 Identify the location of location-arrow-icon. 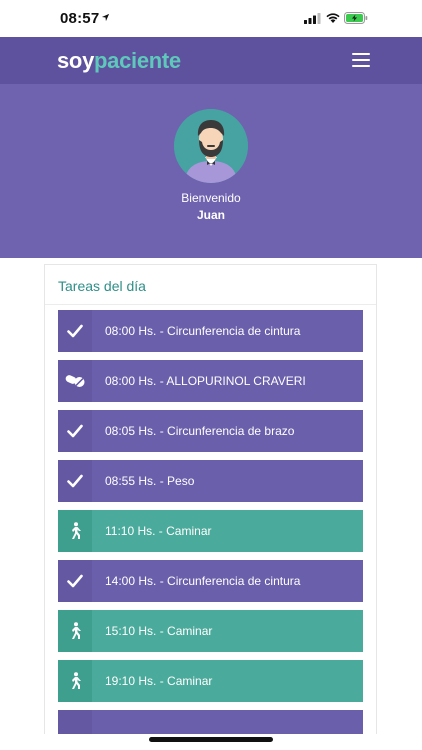
(105, 17).